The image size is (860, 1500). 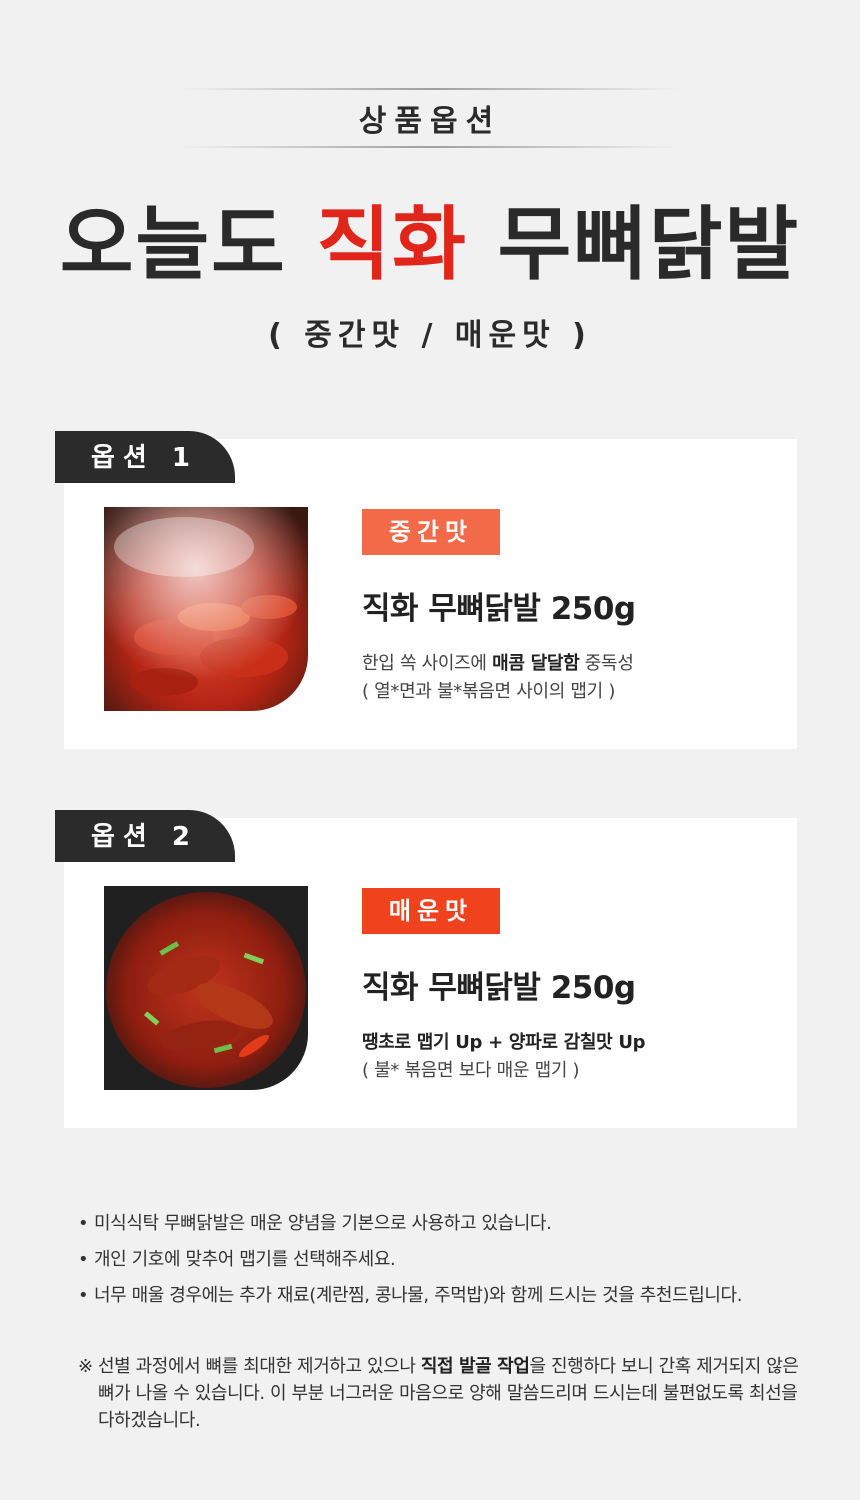 I want to click on option-tab-2: 옵션 2, so click(x=145, y=836).